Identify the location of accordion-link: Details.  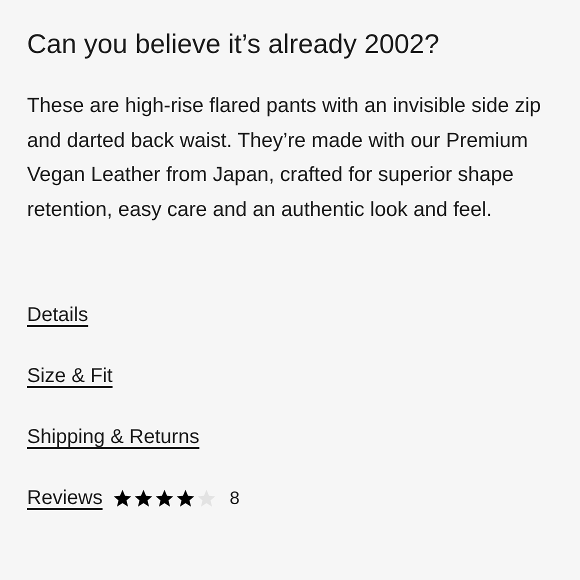
(57, 315).